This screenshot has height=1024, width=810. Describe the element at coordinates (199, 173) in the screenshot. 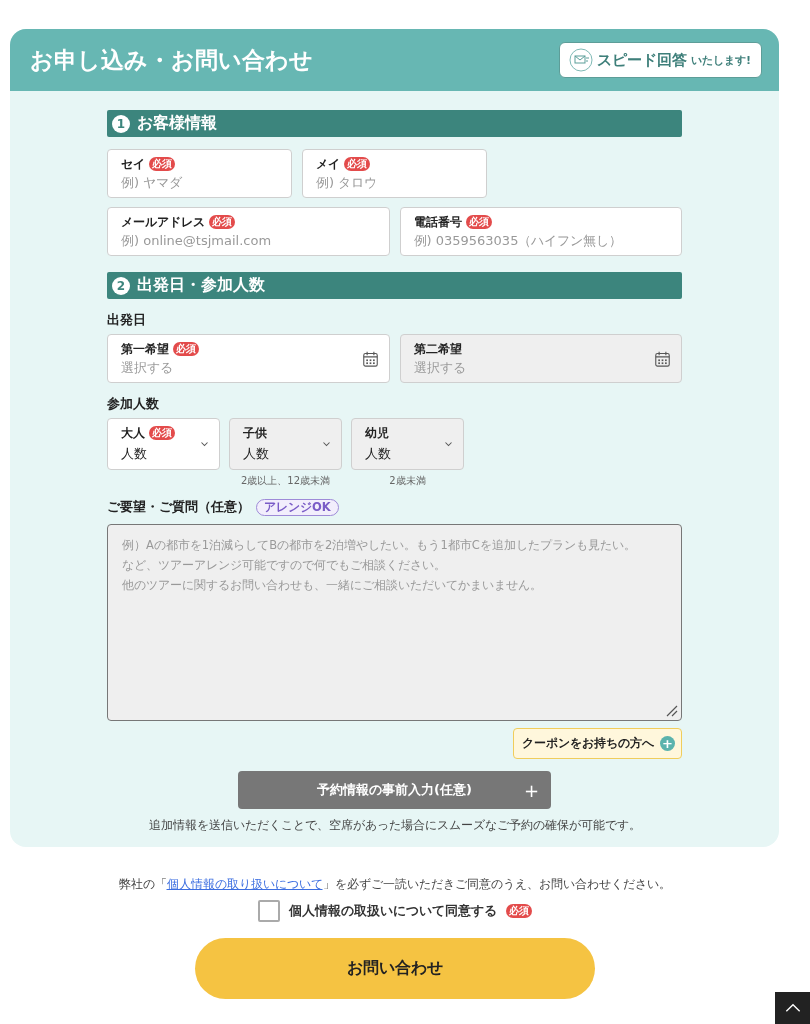

I see `input-field: セイ 必須 例) ヤマダ` at that location.